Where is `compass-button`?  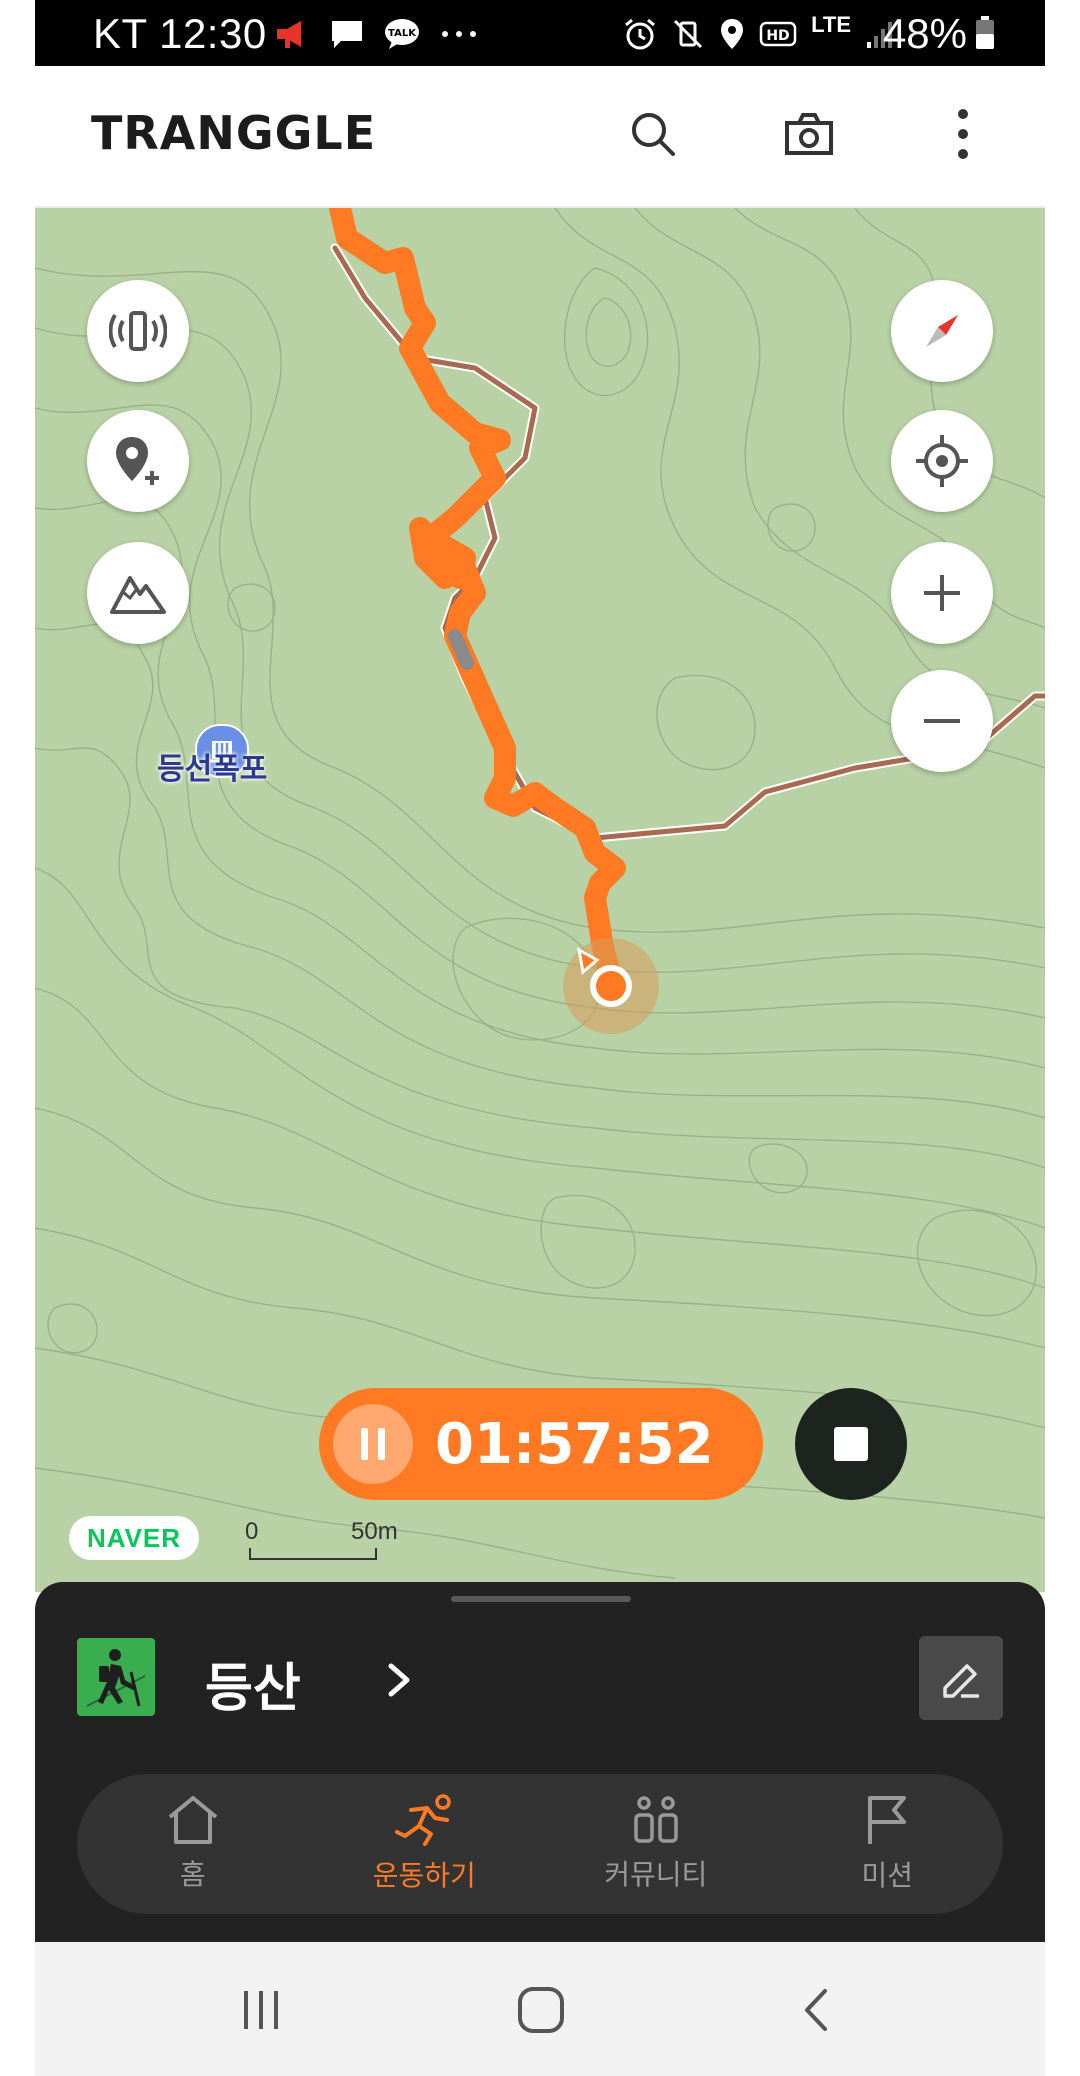 compass-button is located at coordinates (942, 331).